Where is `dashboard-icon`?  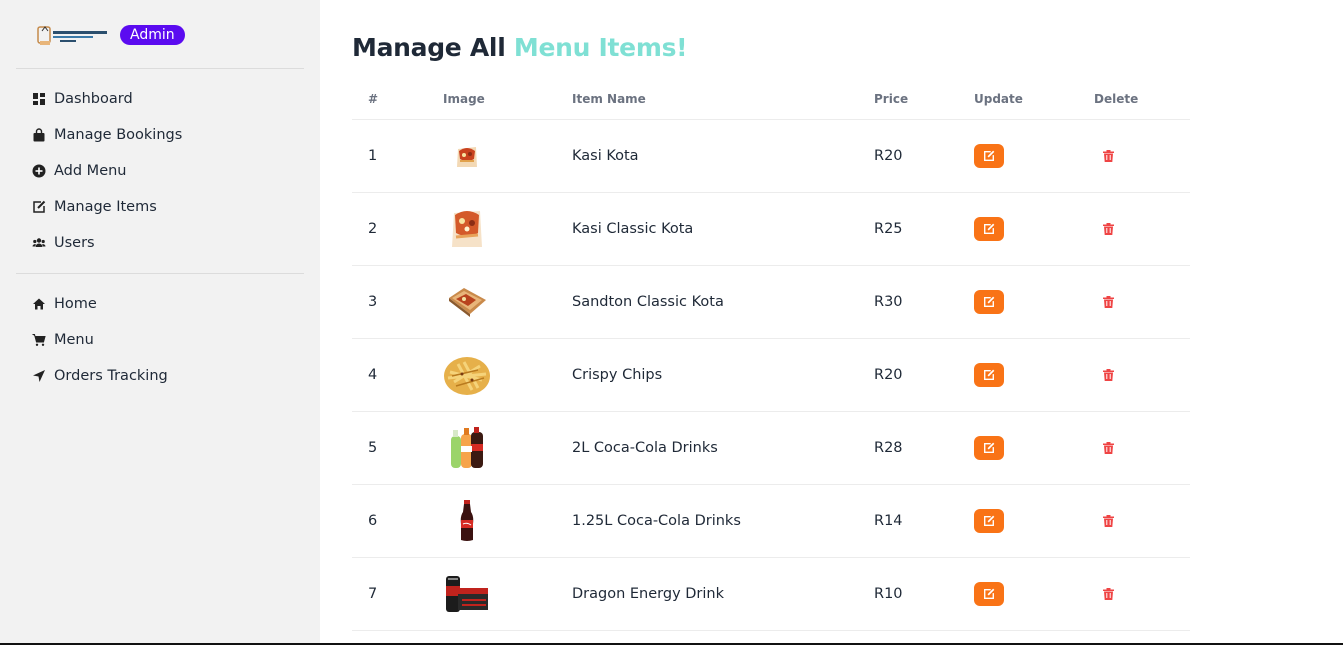
dashboard-icon is located at coordinates (39, 99).